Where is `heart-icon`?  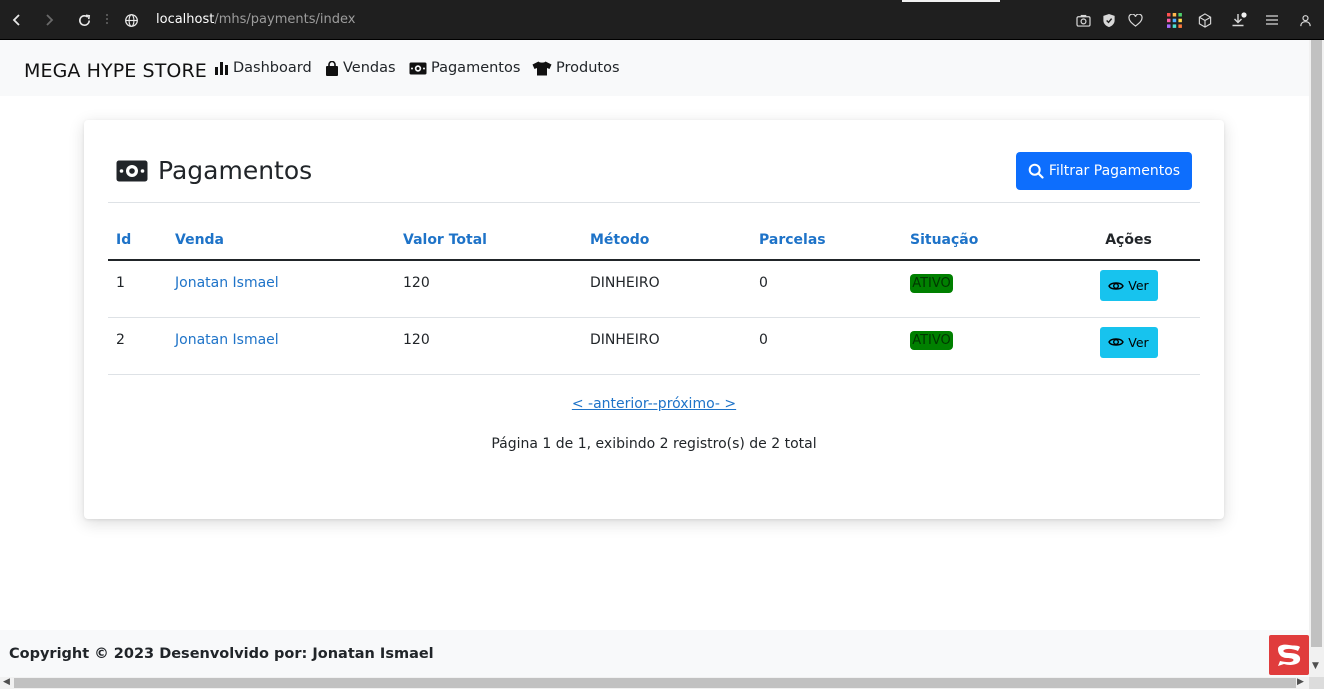
heart-icon is located at coordinates (1135, 20).